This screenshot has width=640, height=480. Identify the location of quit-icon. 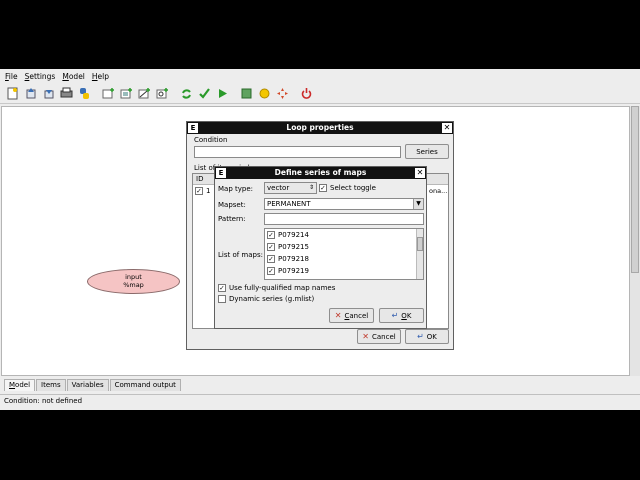
(306, 93).